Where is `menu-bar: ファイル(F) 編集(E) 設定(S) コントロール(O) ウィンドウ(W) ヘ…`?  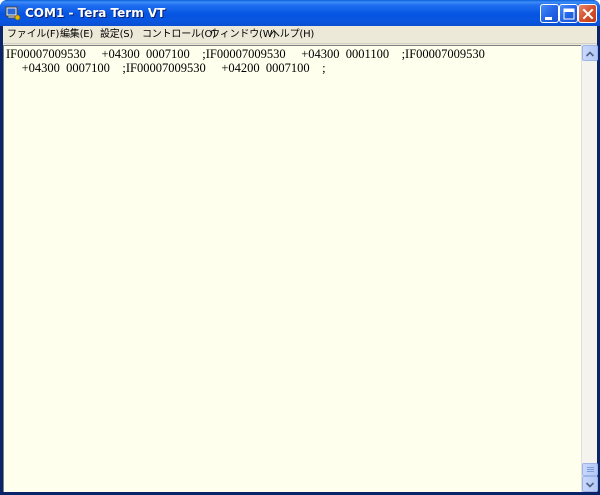 menu-bar: ファイル(F) 編集(E) 設定(S) コントロール(O) ウィンドウ(W) ヘ… is located at coordinates (300, 35).